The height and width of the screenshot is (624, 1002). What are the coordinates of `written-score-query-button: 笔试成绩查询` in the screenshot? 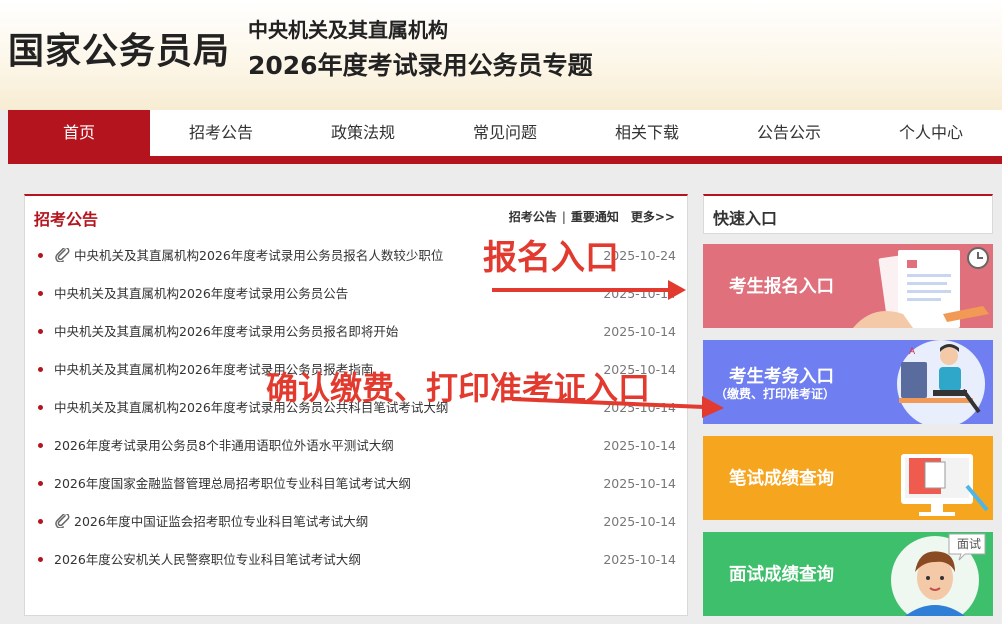 It's located at (848, 478).